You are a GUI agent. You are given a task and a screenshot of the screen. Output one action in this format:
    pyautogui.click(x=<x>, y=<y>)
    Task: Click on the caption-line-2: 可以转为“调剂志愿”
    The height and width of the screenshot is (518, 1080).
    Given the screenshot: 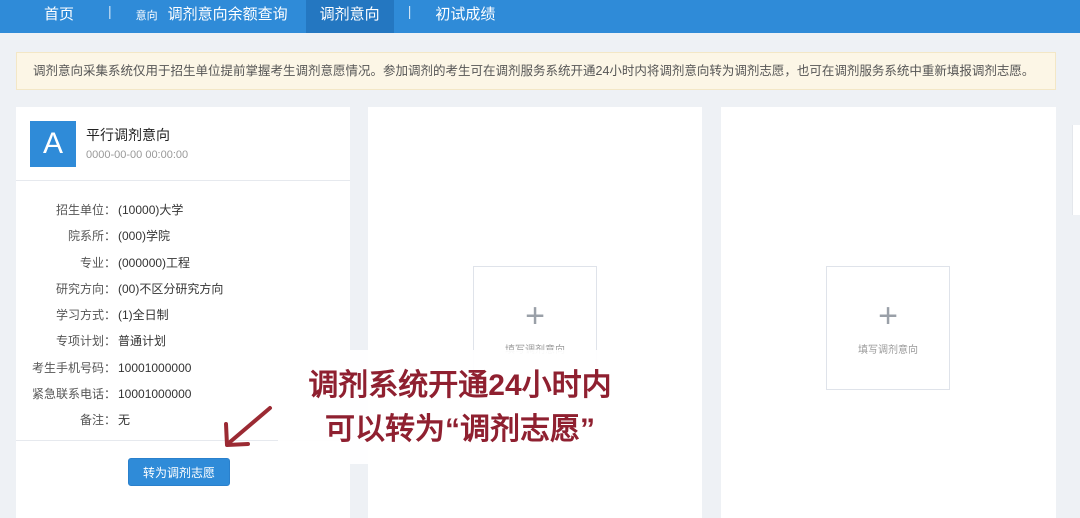 What is the action you would take?
    pyautogui.click(x=460, y=429)
    